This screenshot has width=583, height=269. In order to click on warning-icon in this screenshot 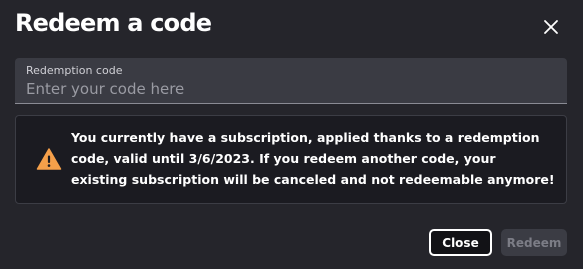, I will do `click(49, 159)`.